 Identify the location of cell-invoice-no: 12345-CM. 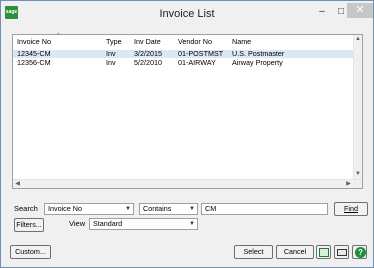
(34, 53).